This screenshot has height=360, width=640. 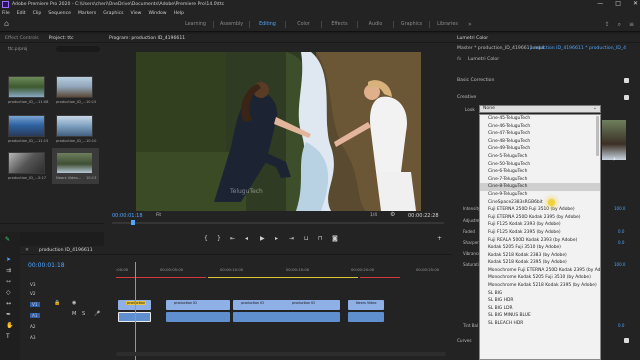 I want to click on look-option: Cine-9-TeluguTech, so click(x=540, y=195).